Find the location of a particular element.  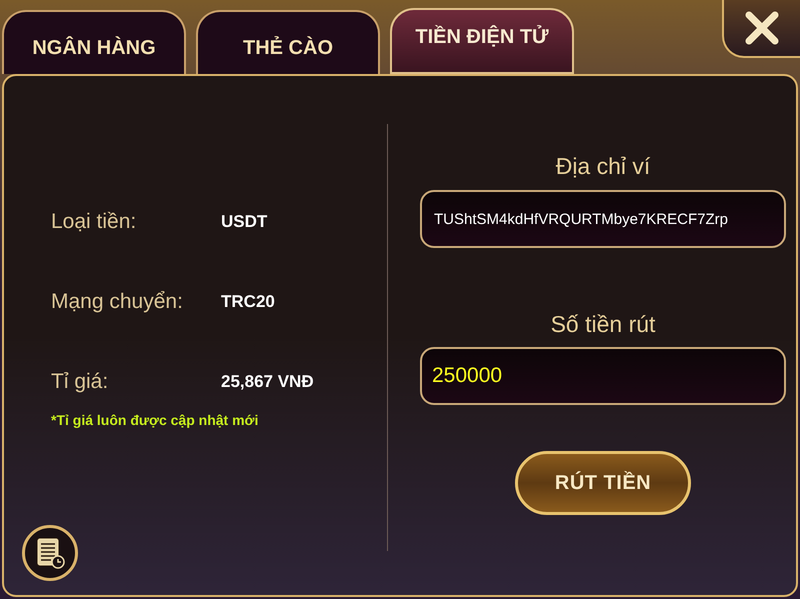

input-field: 250000 is located at coordinates (603, 376).